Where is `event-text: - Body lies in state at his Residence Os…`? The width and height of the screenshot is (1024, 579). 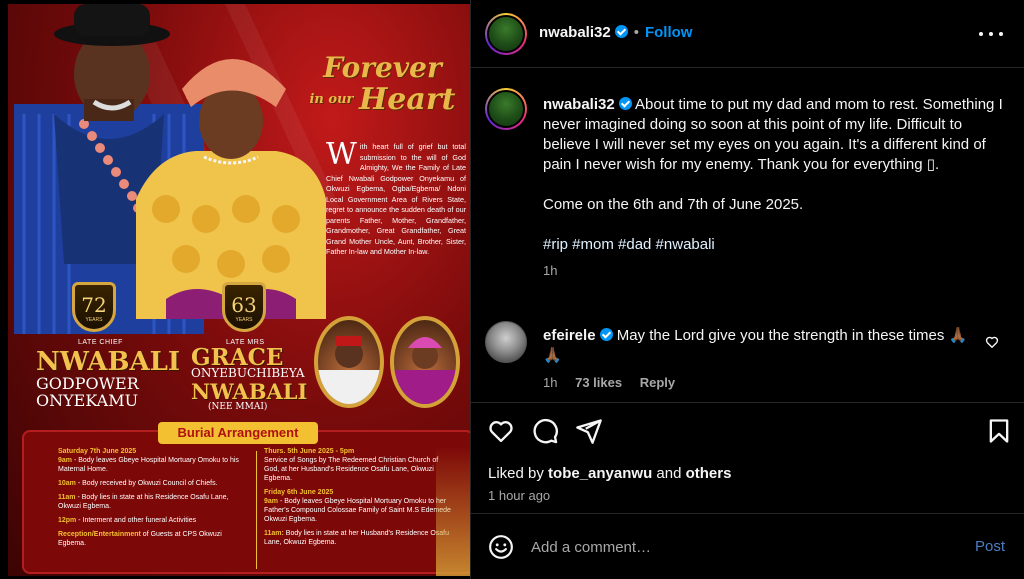
event-text: - Body lies in state at his Residence Os… is located at coordinates (143, 502).